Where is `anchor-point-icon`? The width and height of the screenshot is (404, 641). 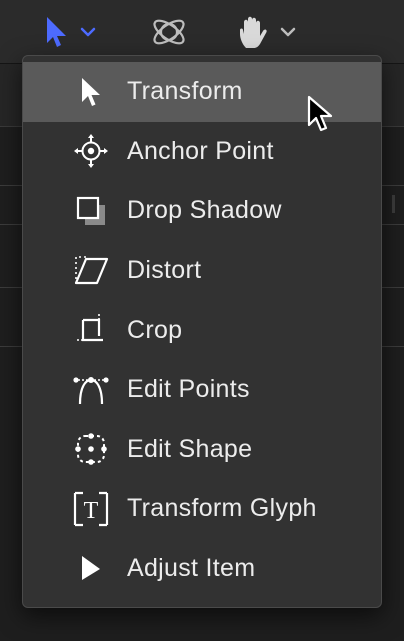 anchor-point-icon is located at coordinates (91, 151).